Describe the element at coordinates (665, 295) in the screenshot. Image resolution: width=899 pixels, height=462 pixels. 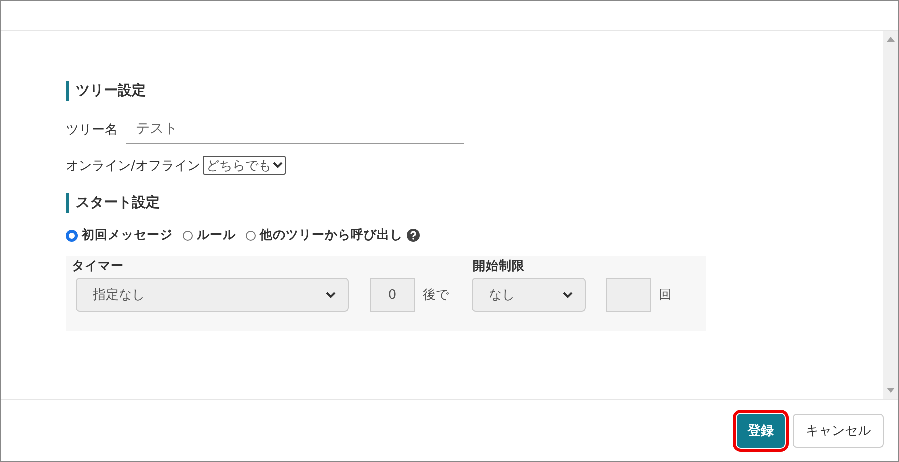
I see `field-label: 回` at that location.